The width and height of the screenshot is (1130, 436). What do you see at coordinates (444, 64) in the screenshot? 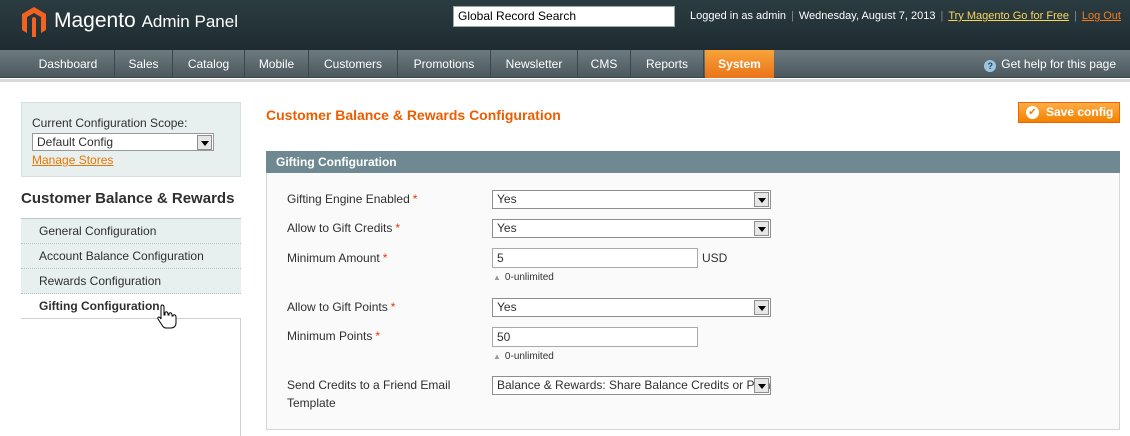
I see `nav-promotions: Promotions` at bounding box center [444, 64].